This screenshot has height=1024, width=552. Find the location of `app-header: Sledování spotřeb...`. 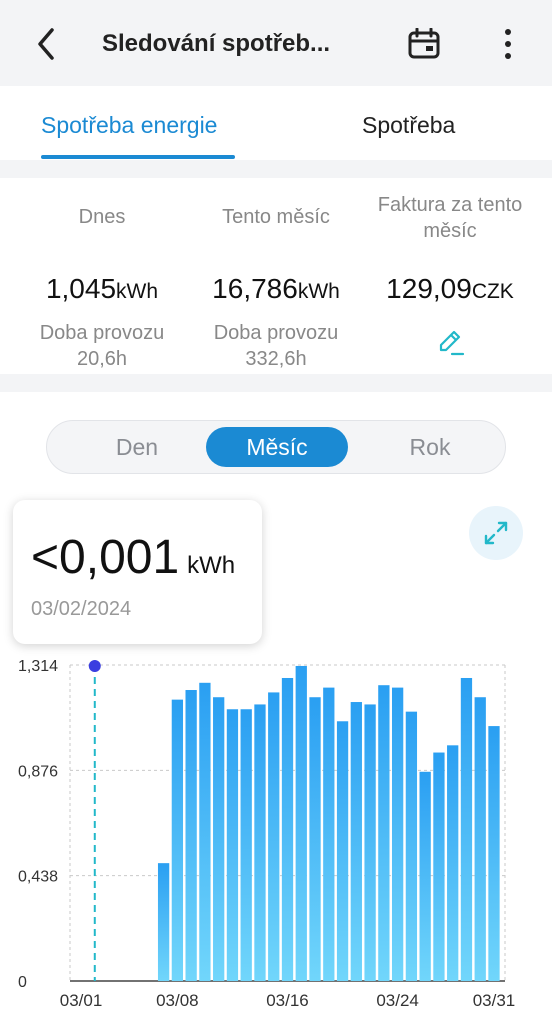

app-header: Sledování spotřeb... is located at coordinates (276, 43).